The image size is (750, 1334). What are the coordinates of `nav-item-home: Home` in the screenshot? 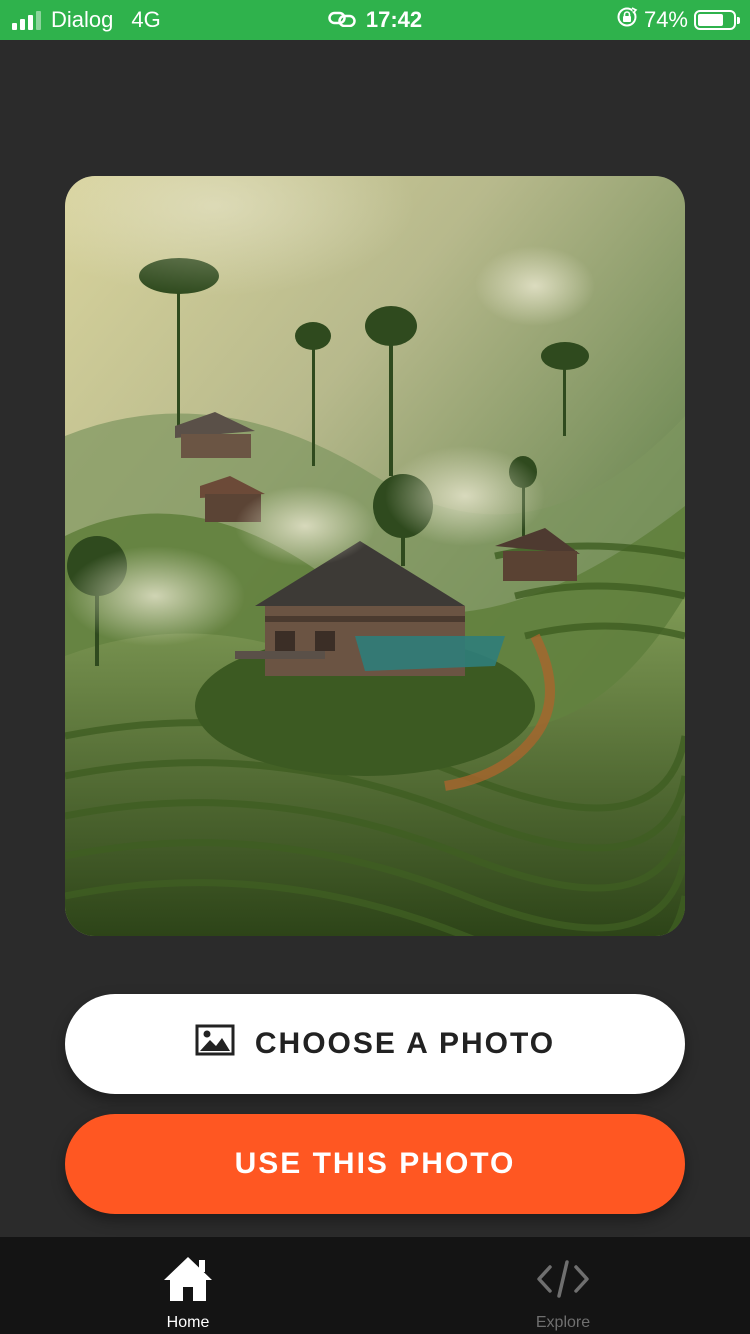 It's located at (188, 1285).